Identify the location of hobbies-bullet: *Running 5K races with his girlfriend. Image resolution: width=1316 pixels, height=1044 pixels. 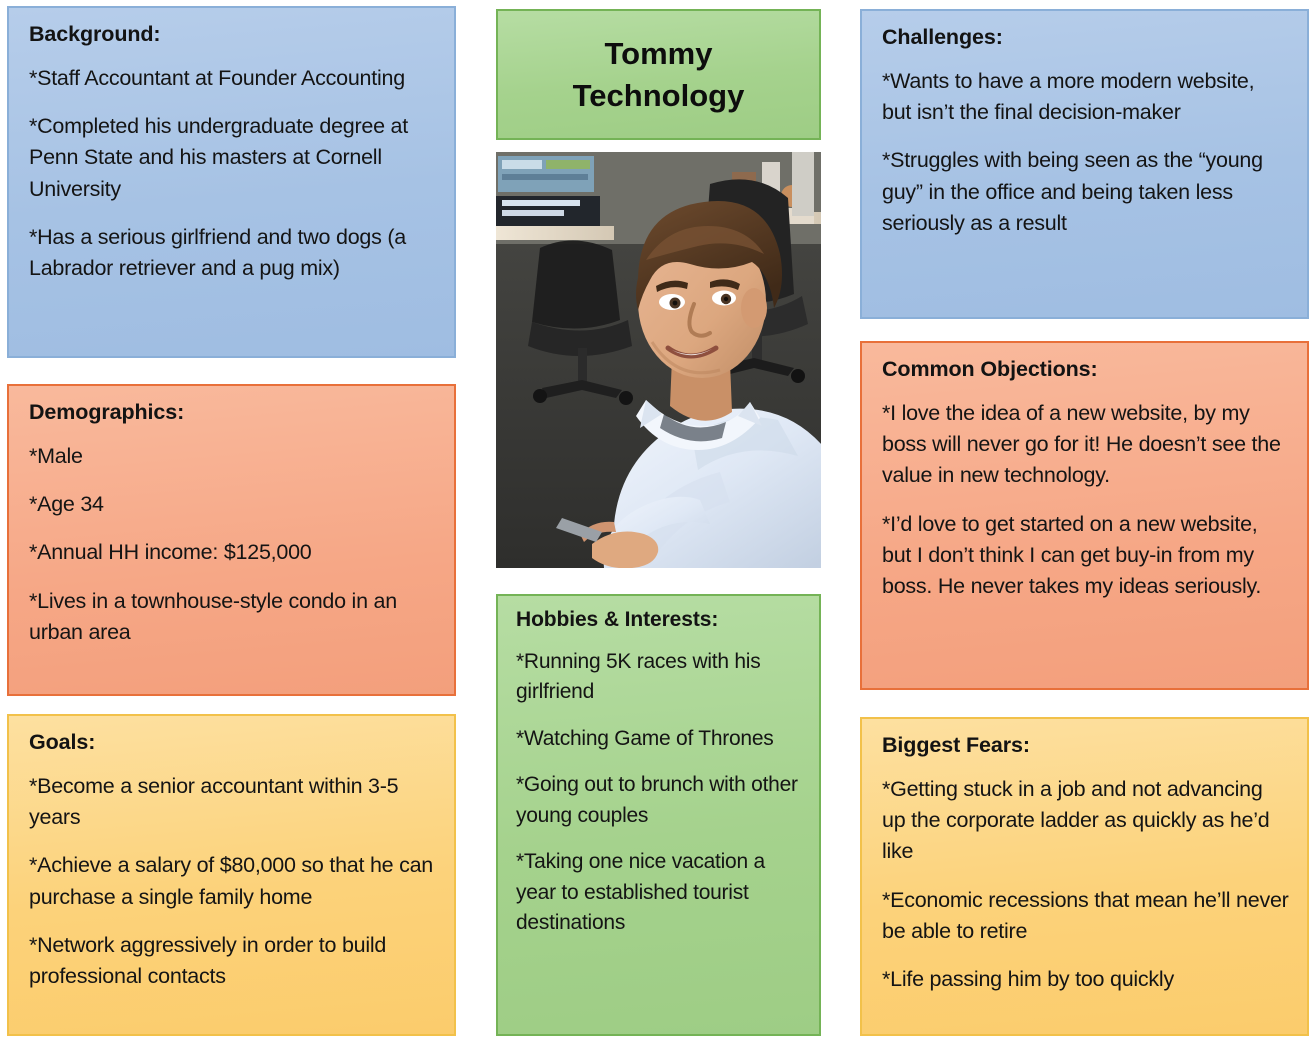
(638, 677).